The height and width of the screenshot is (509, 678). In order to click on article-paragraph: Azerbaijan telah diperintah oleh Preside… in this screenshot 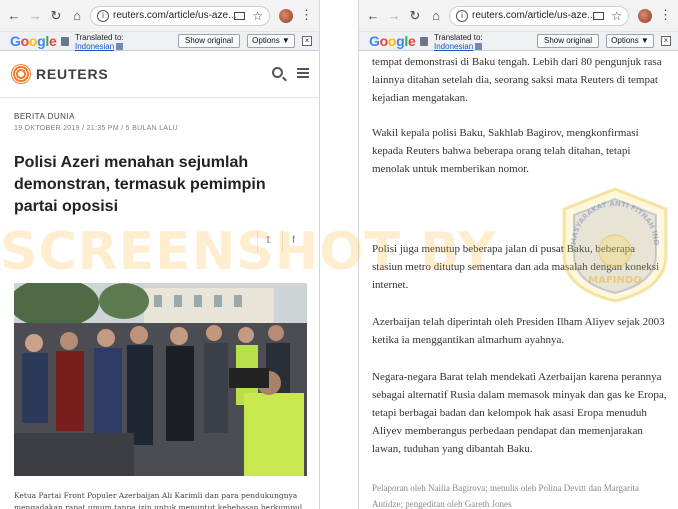, I will do `click(518, 331)`.